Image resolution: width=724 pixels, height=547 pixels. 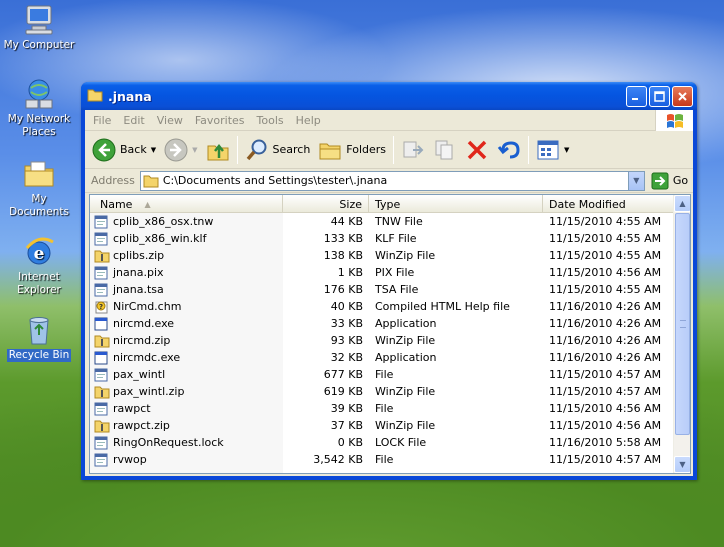 I want to click on move-to-button, so click(x=413, y=150).